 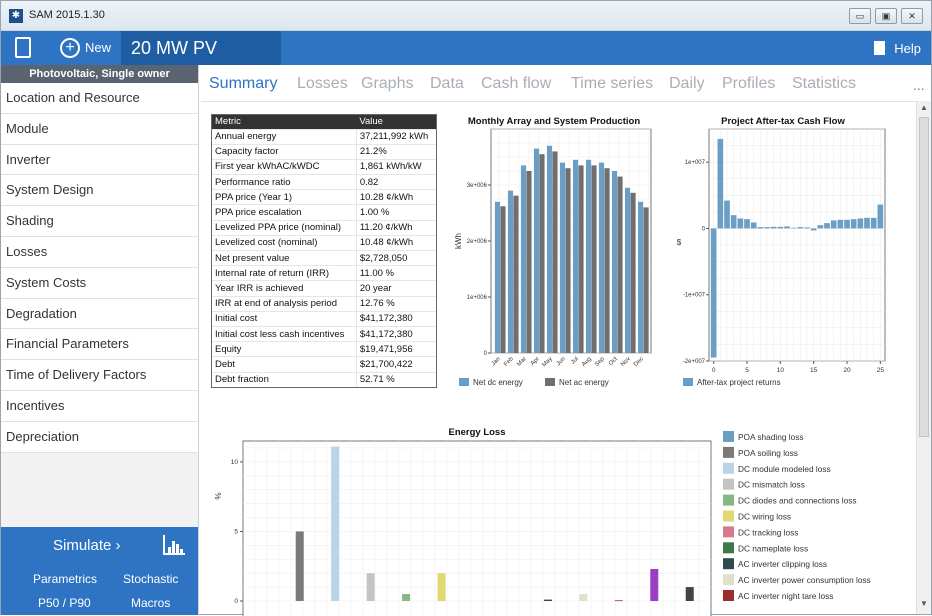 What do you see at coordinates (324, 151) in the screenshot?
I see `metric-row: Capacity factor 21.2%` at bounding box center [324, 151].